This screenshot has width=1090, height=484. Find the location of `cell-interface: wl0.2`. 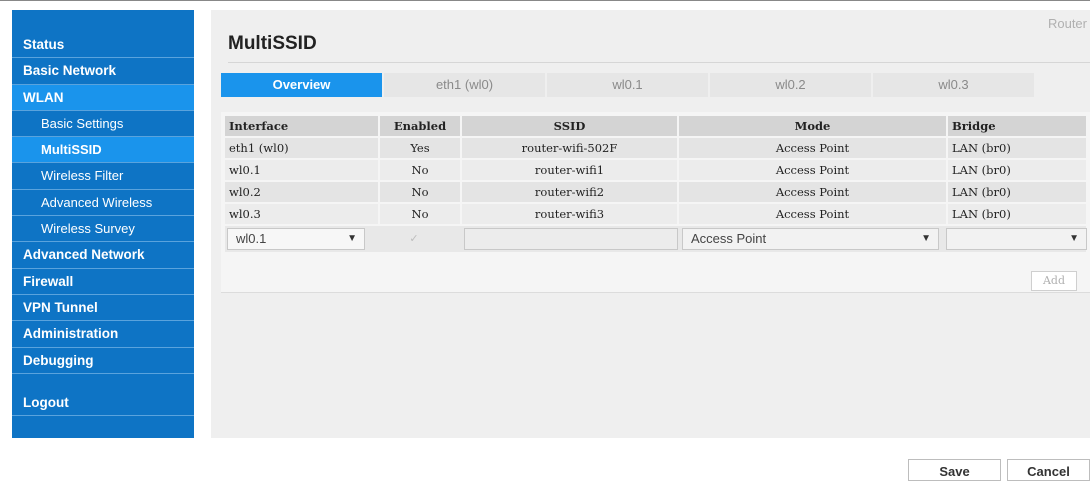

cell-interface: wl0.2 is located at coordinates (302, 191).